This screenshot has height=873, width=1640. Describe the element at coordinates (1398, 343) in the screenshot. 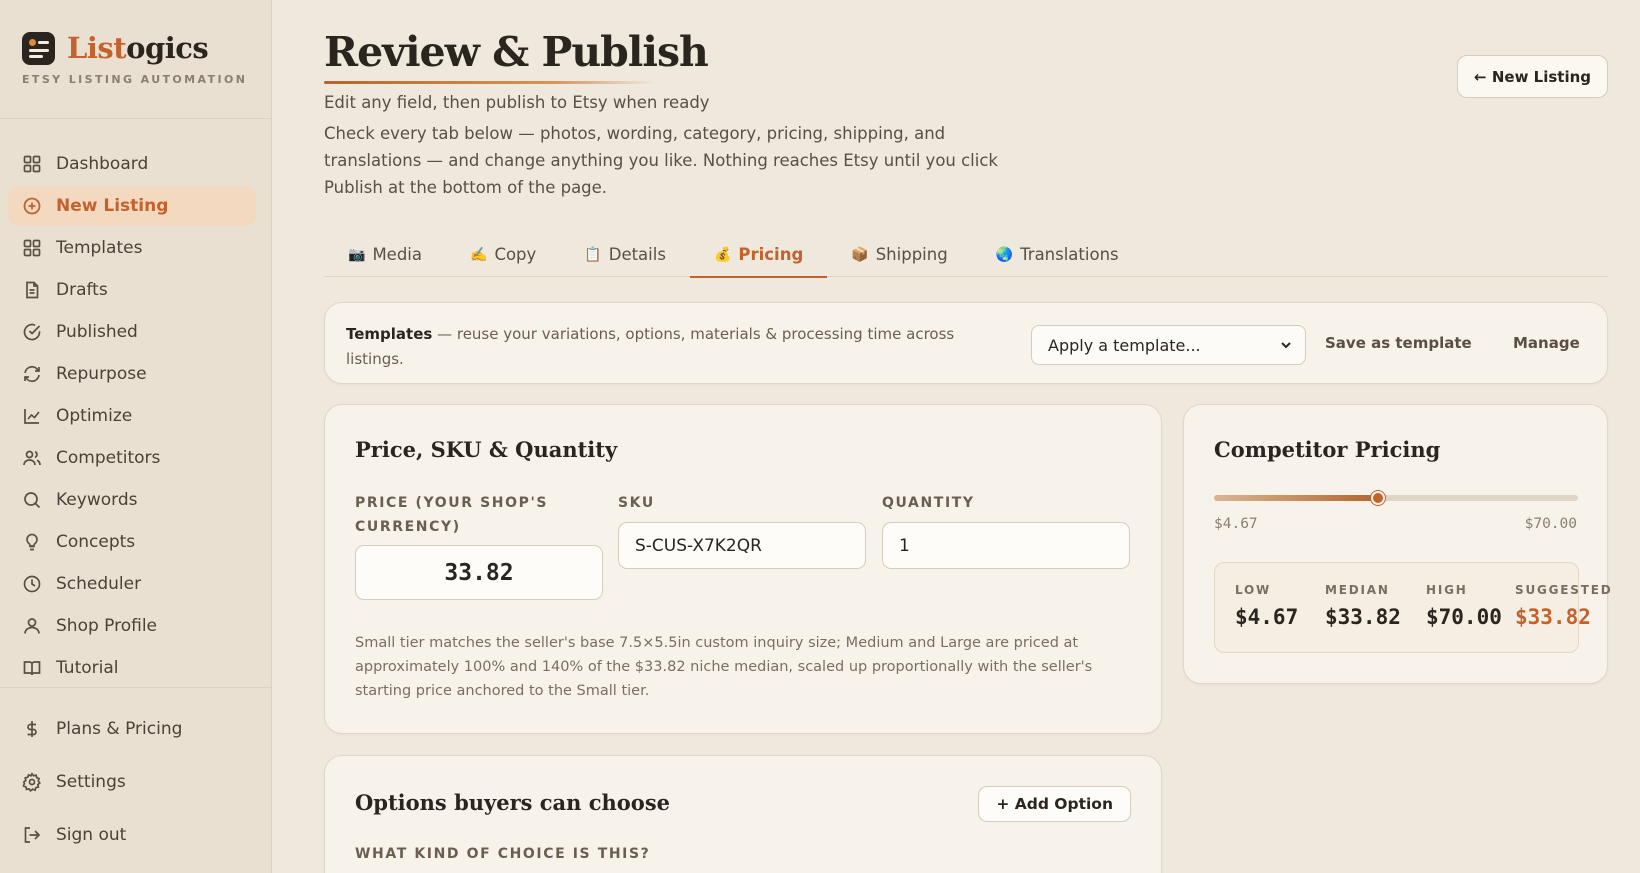

I see `save-as-template-button: Save as template` at that location.